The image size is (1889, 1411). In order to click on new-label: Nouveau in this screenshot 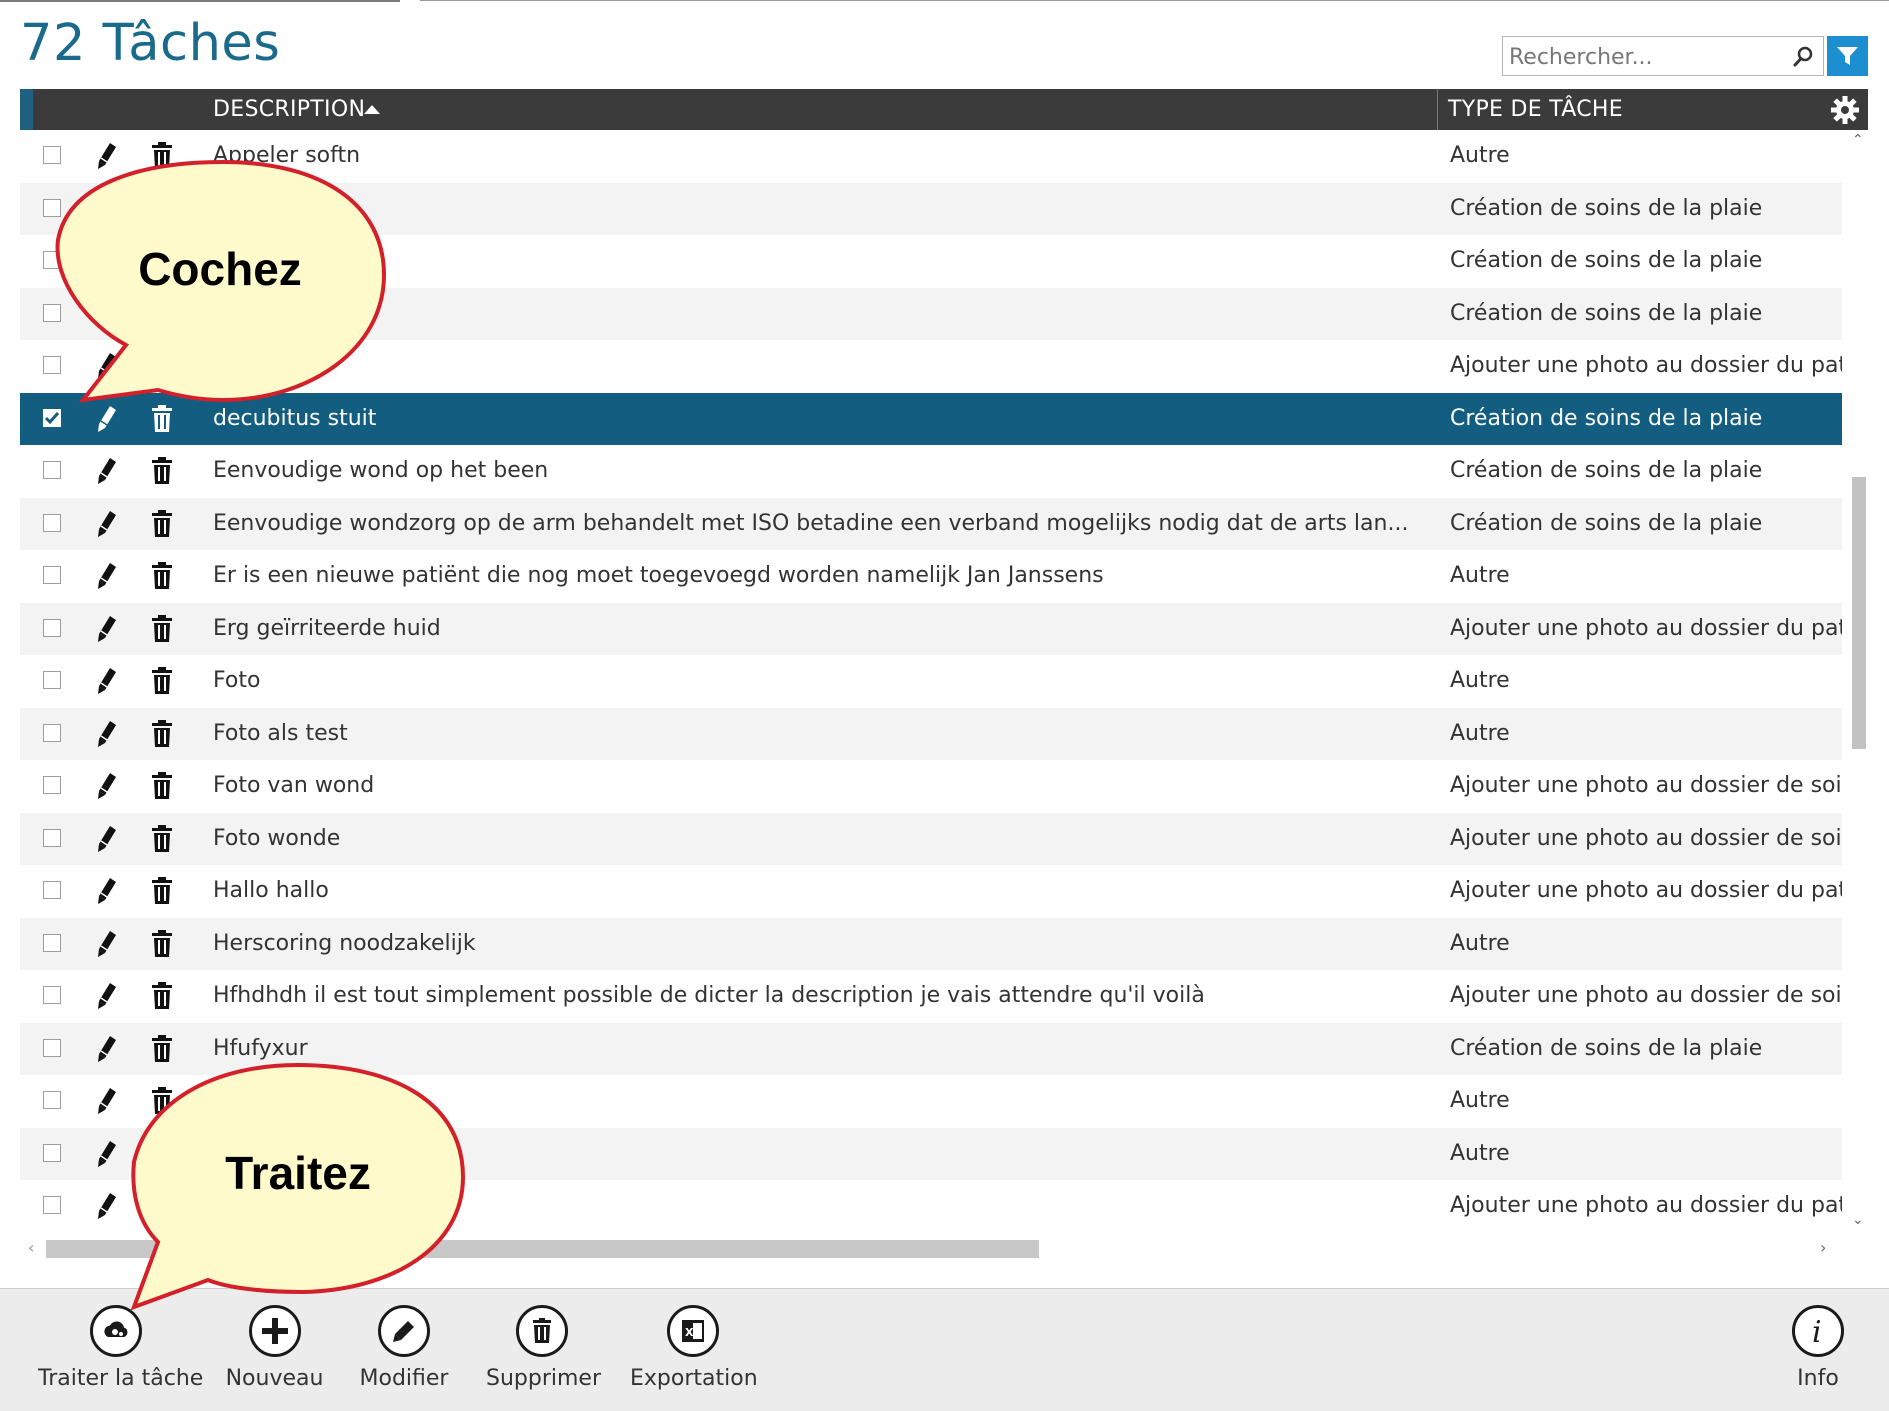, I will do `click(274, 1378)`.